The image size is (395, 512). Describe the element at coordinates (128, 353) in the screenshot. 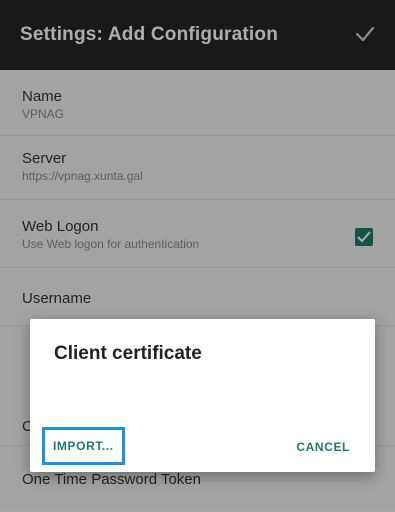

I see `dialog-title: Client certificate` at that location.